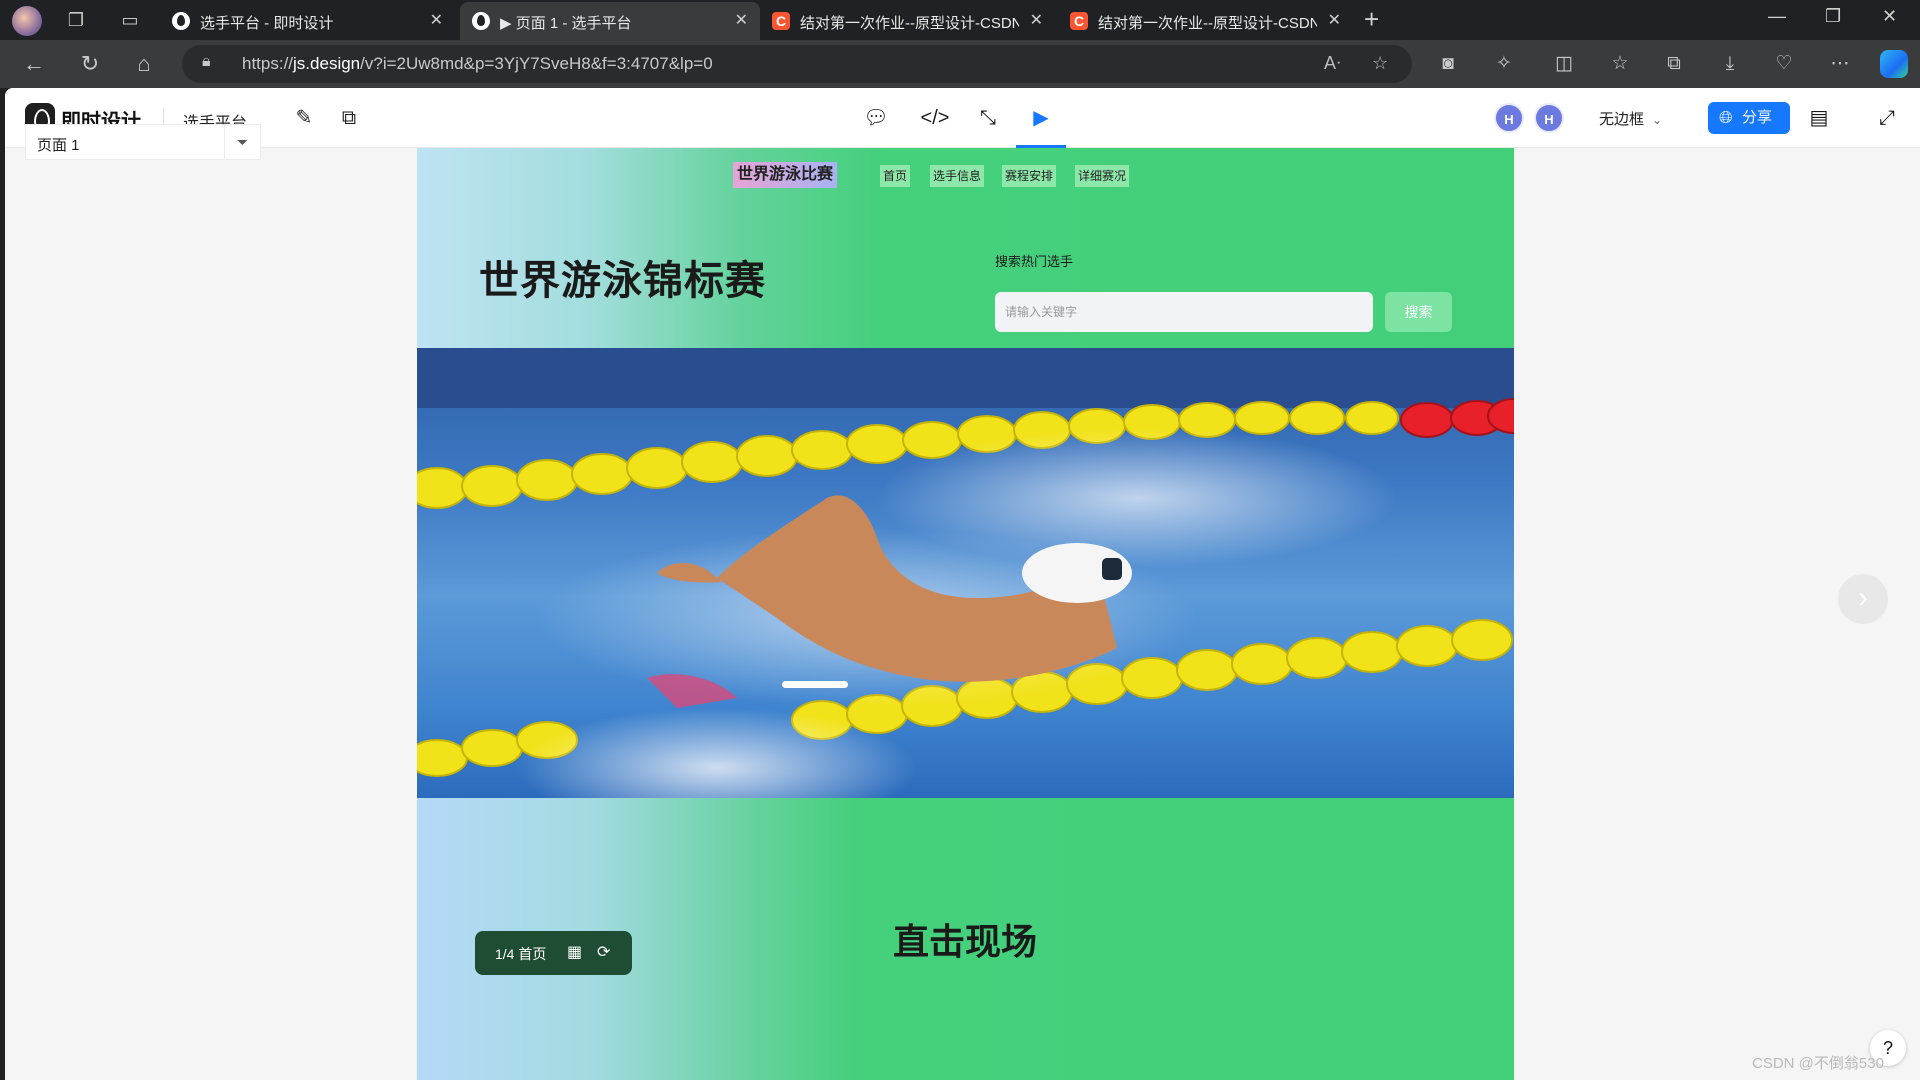 The width and height of the screenshot is (1920, 1080). Describe the element at coordinates (935, 118) in the screenshot. I see `code-icon: </>` at that location.